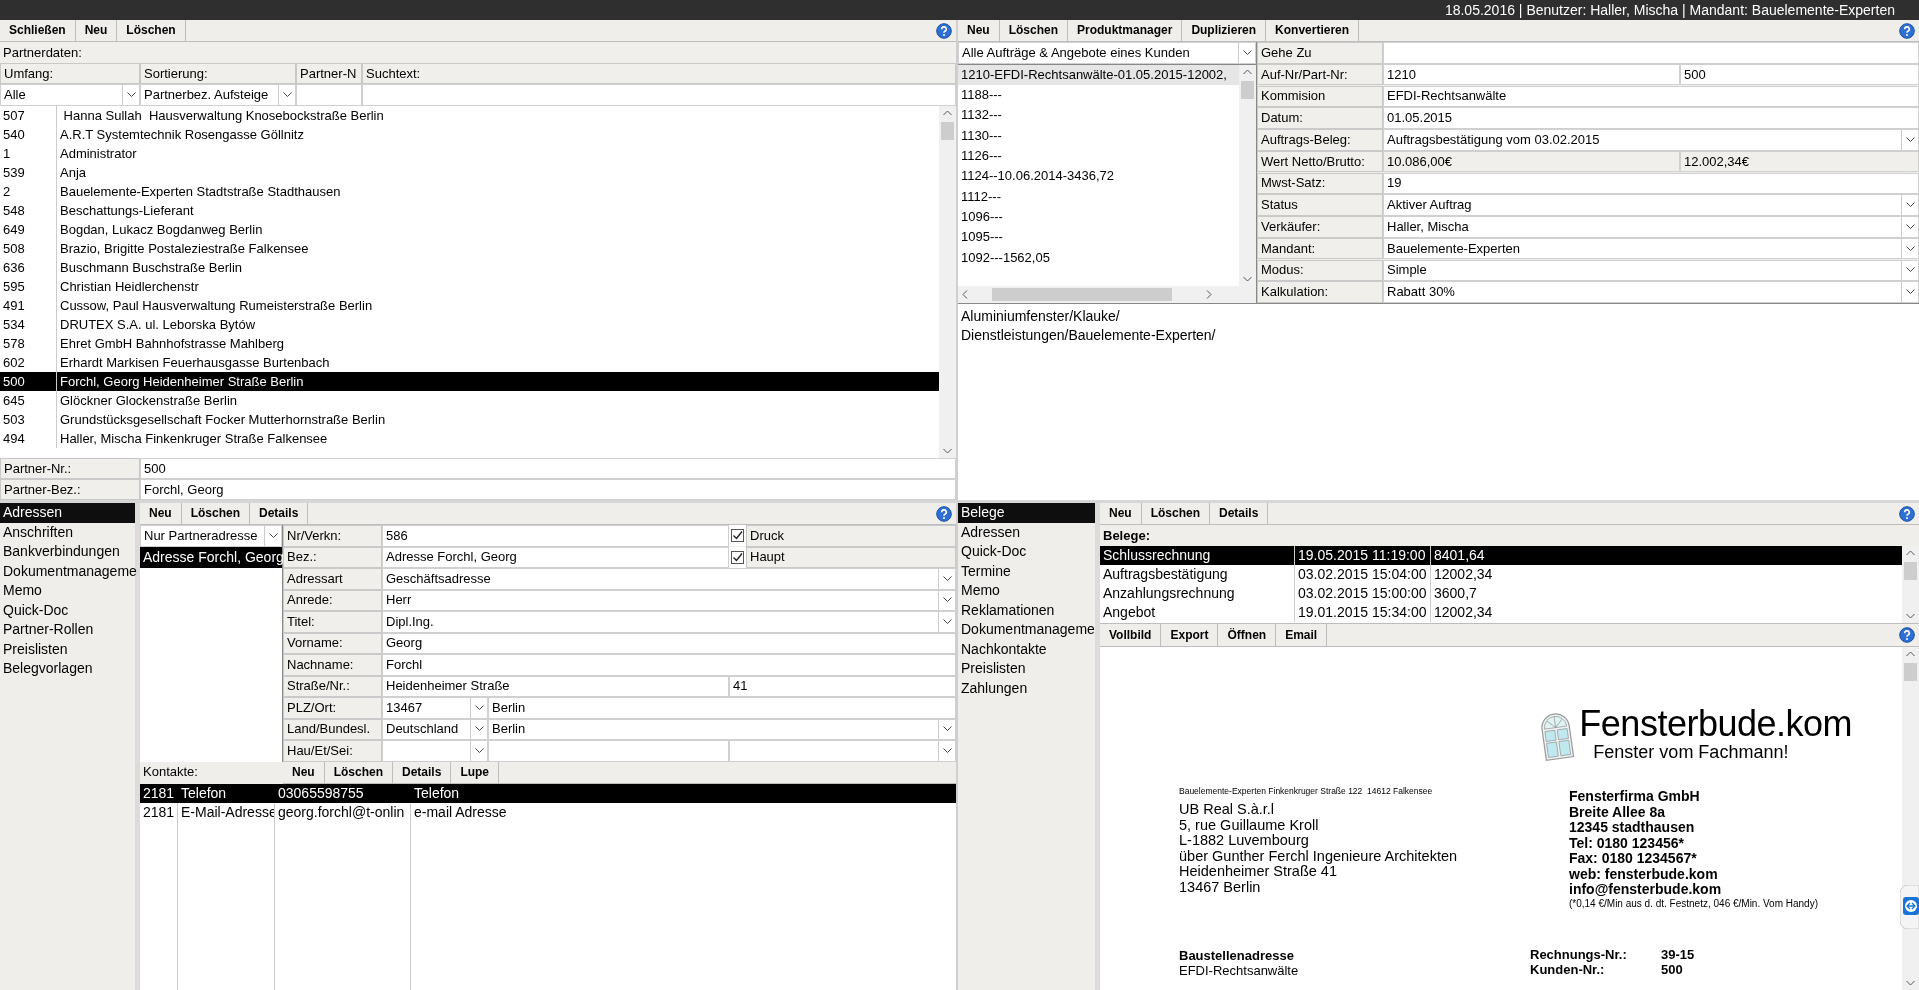 The height and width of the screenshot is (990, 1919). What do you see at coordinates (469, 400) in the screenshot?
I see `list-row: 645 Glöckner Glockenstraße Berlin` at bounding box center [469, 400].